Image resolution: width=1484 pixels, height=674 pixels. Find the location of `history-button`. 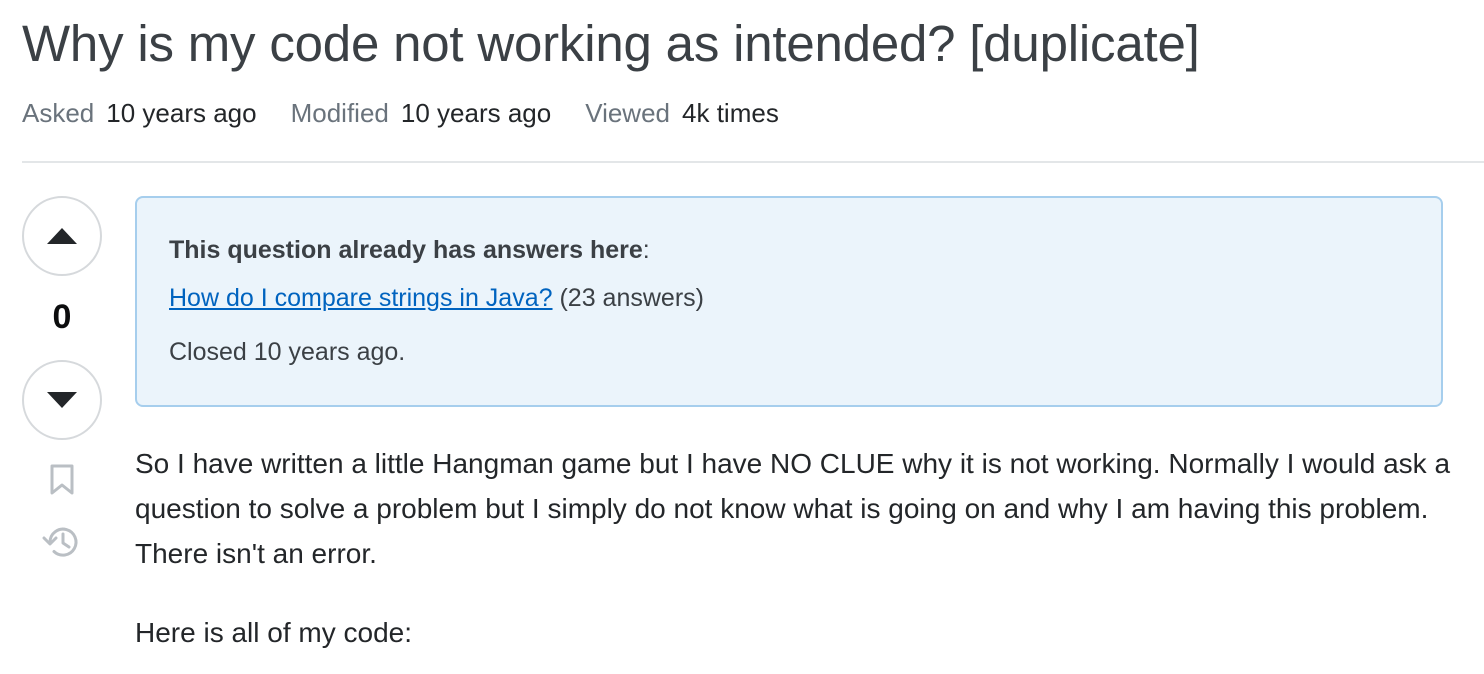

history-button is located at coordinates (62, 542).